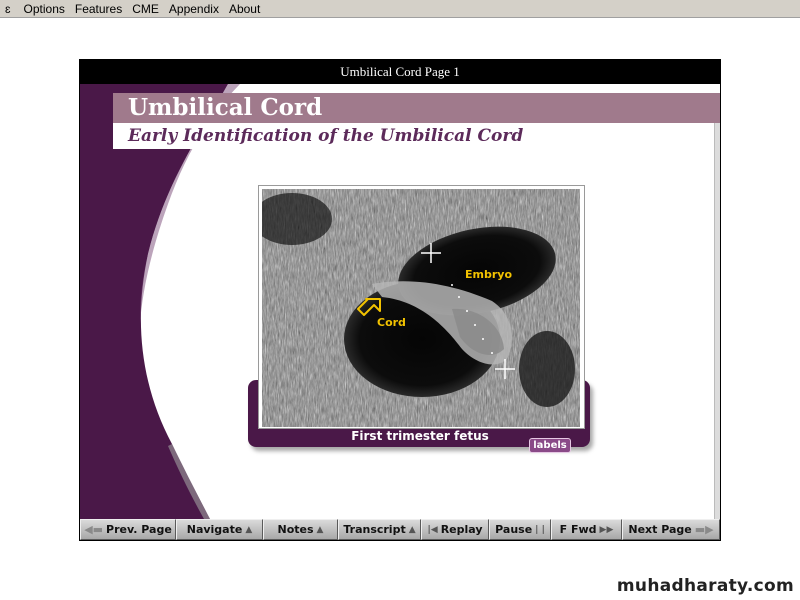 This screenshot has width=800, height=600. What do you see at coordinates (9, 9) in the screenshot?
I see `app-menu-icon: ɛ` at bounding box center [9, 9].